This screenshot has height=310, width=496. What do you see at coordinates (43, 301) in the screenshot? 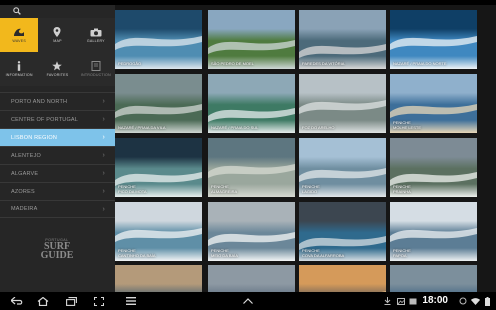
I see `home-icon` at bounding box center [43, 301].